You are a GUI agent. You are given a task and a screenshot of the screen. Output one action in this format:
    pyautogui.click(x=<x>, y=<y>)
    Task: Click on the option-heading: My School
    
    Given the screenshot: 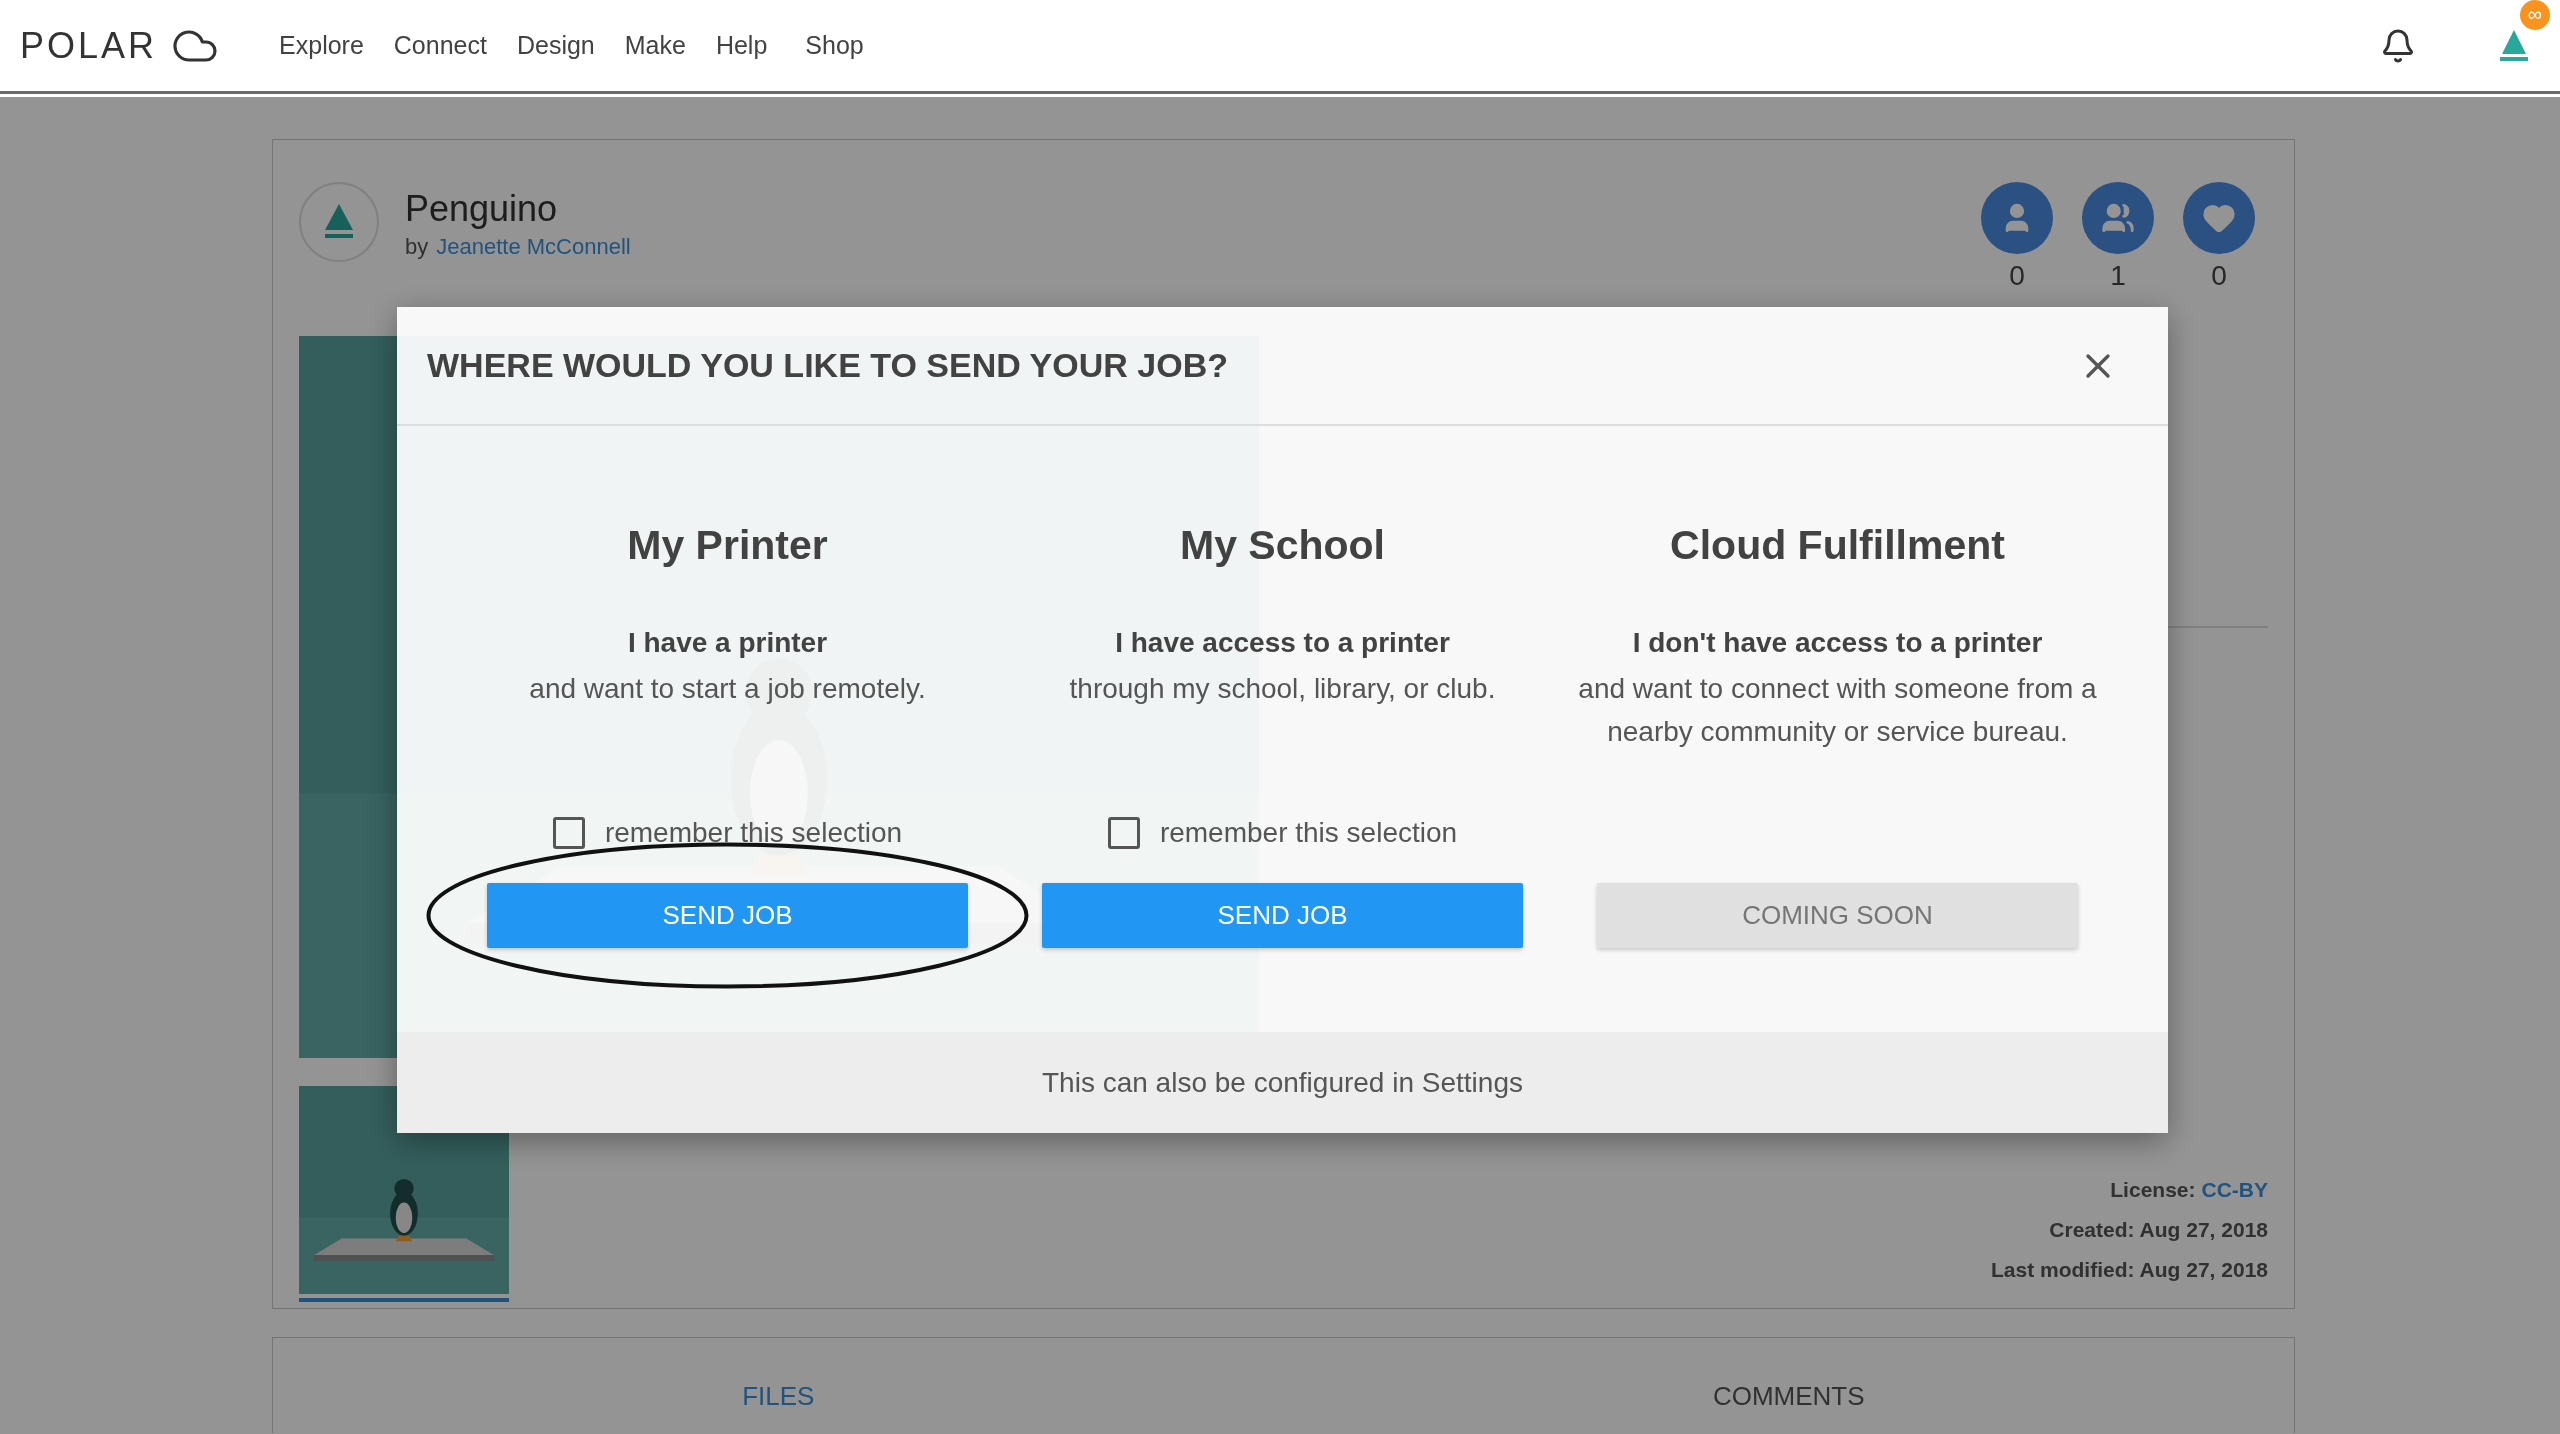 What is the action you would take?
    pyautogui.click(x=1282, y=545)
    